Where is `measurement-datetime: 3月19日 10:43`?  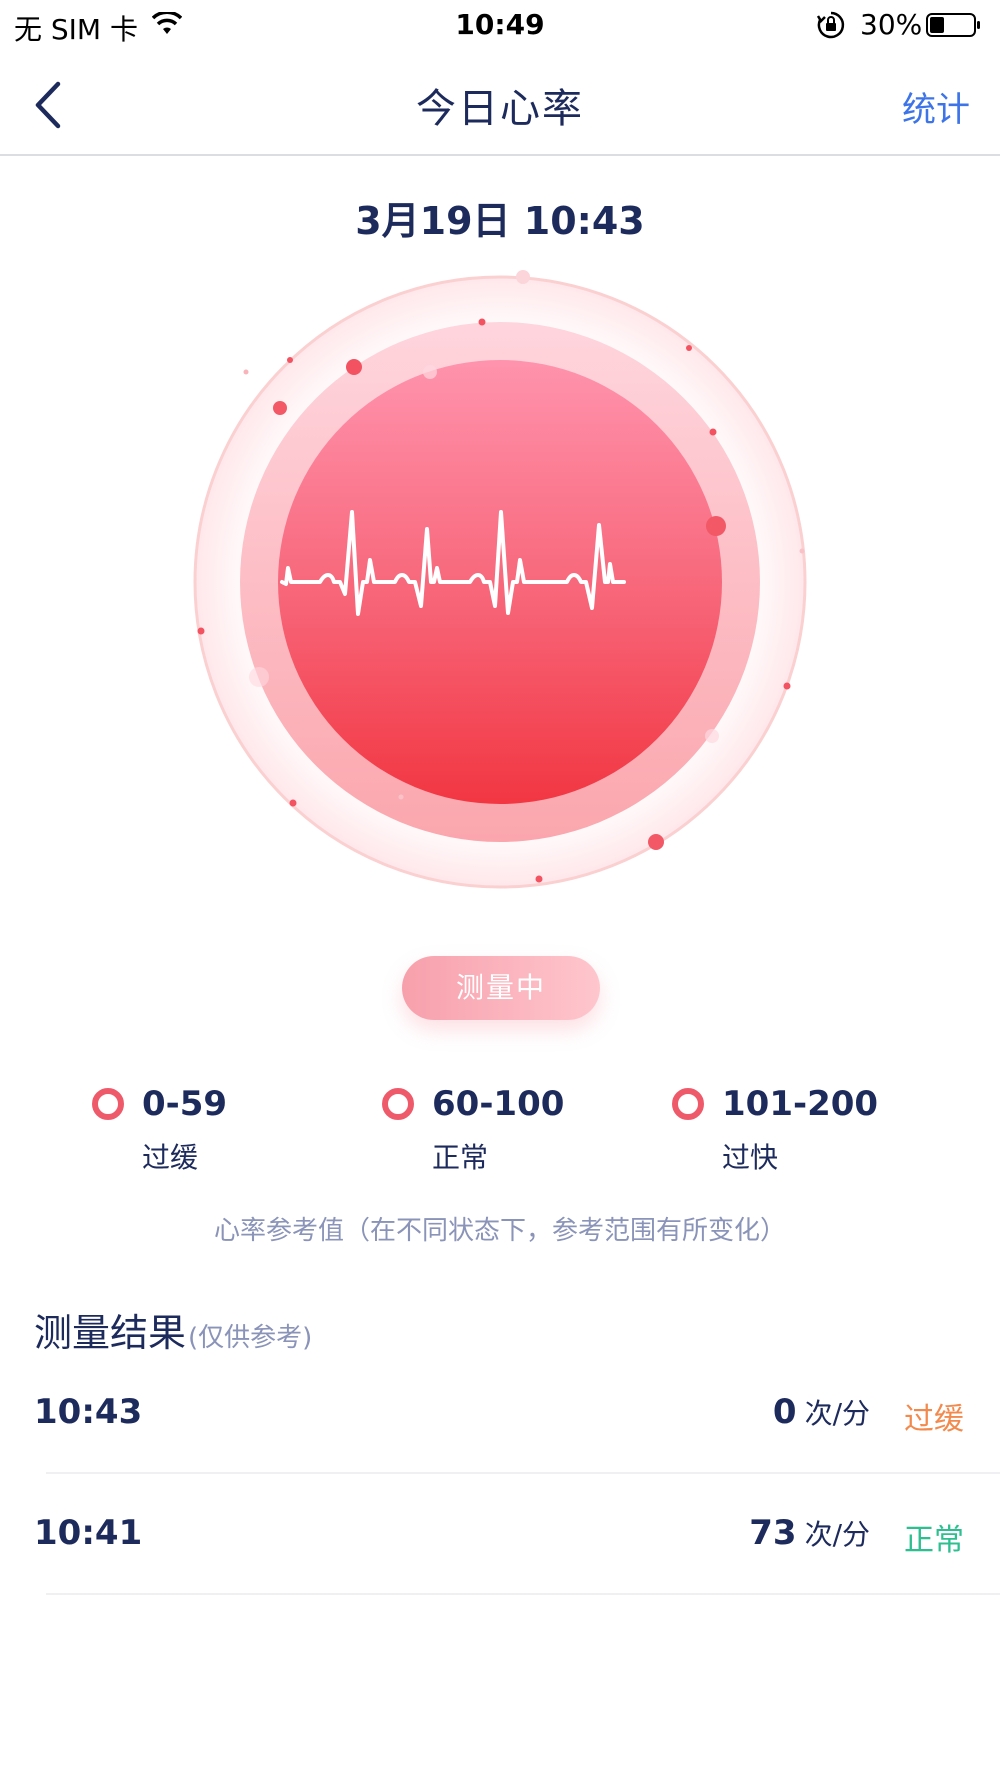
measurement-datetime: 3月19日 10:43 is located at coordinates (500, 221).